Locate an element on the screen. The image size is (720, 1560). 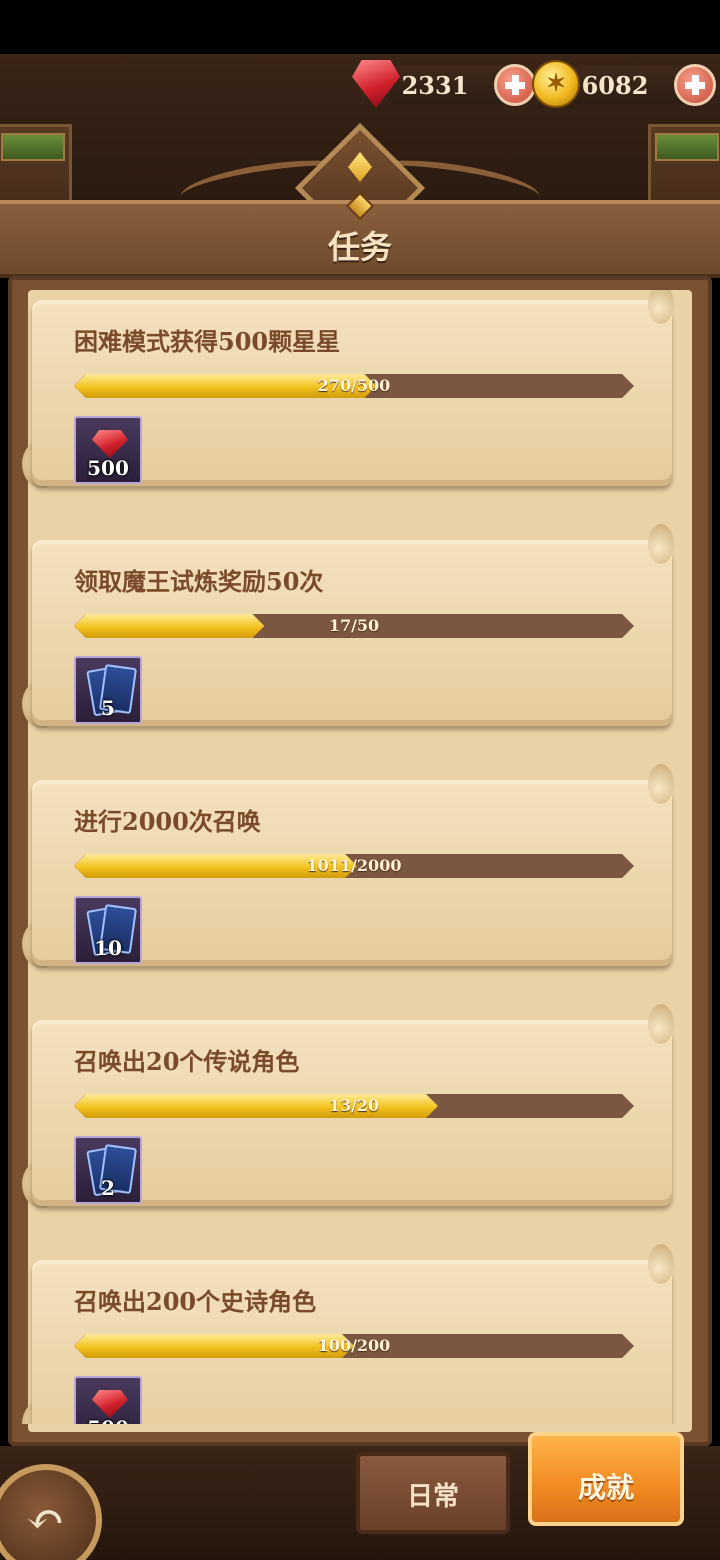
gem-amount: 2331 is located at coordinates (435, 85).